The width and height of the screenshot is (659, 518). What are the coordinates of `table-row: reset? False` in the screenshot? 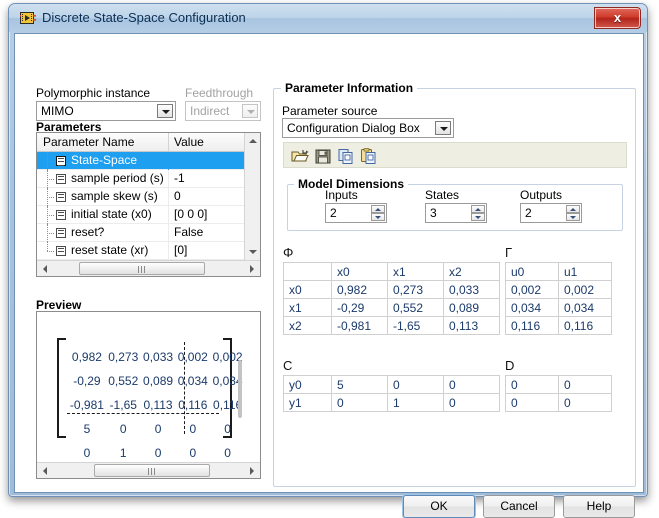 It's located at (141, 233).